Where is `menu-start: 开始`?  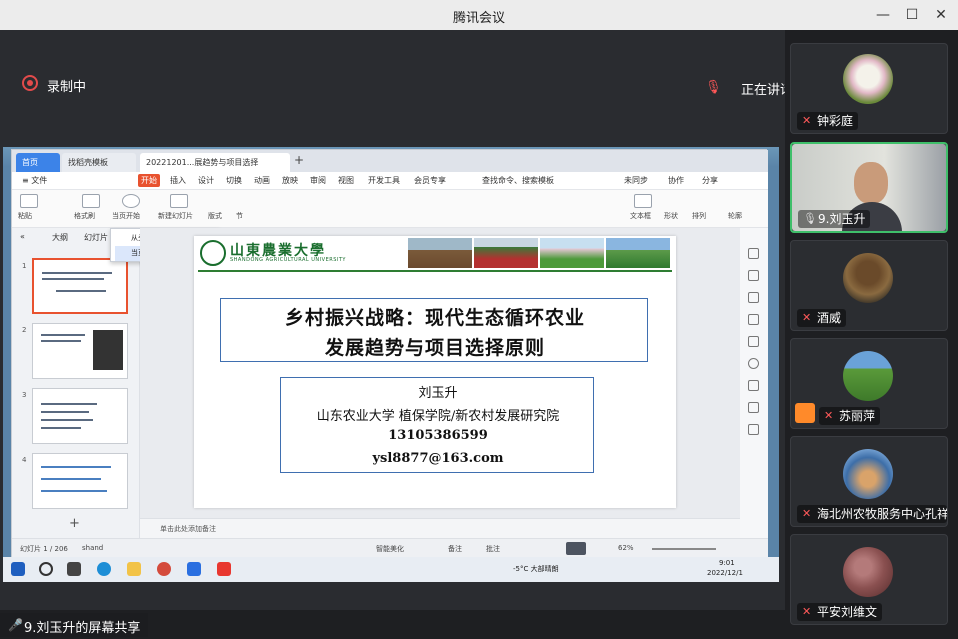
menu-start: 开始 is located at coordinates (149, 180).